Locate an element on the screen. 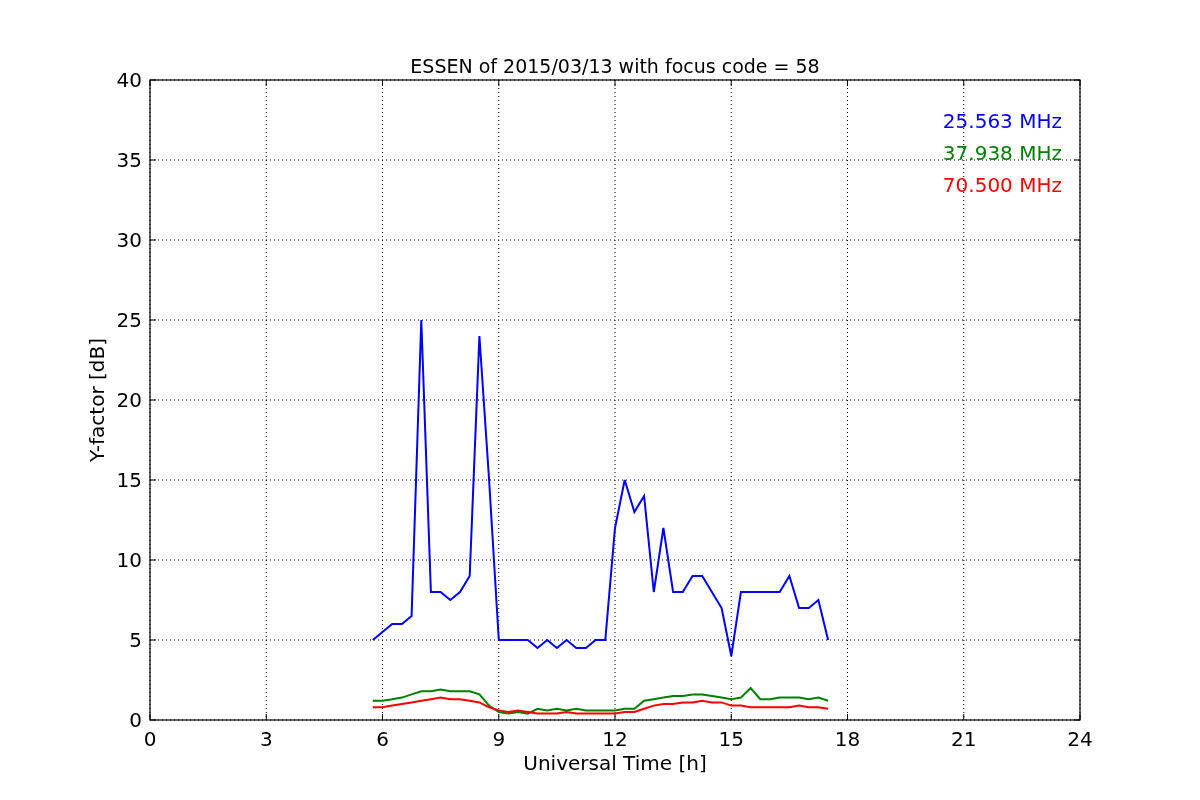  tick-label: 9 is located at coordinates (499, 739).